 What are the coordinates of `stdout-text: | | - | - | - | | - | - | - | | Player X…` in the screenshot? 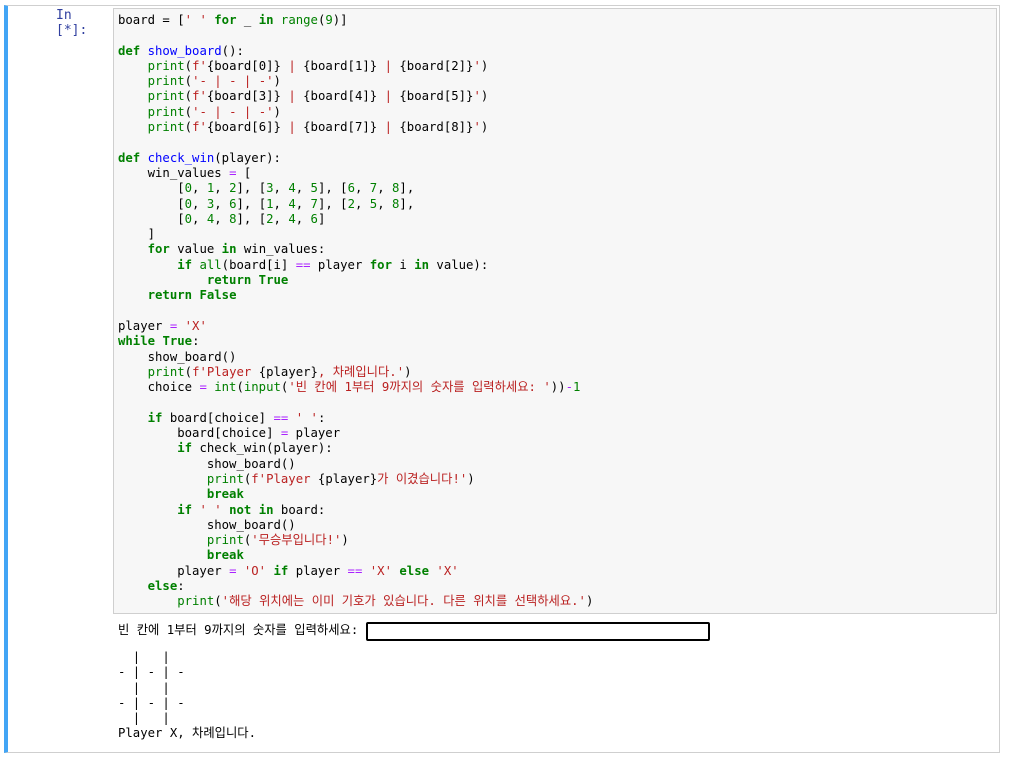 It's located at (187, 695).